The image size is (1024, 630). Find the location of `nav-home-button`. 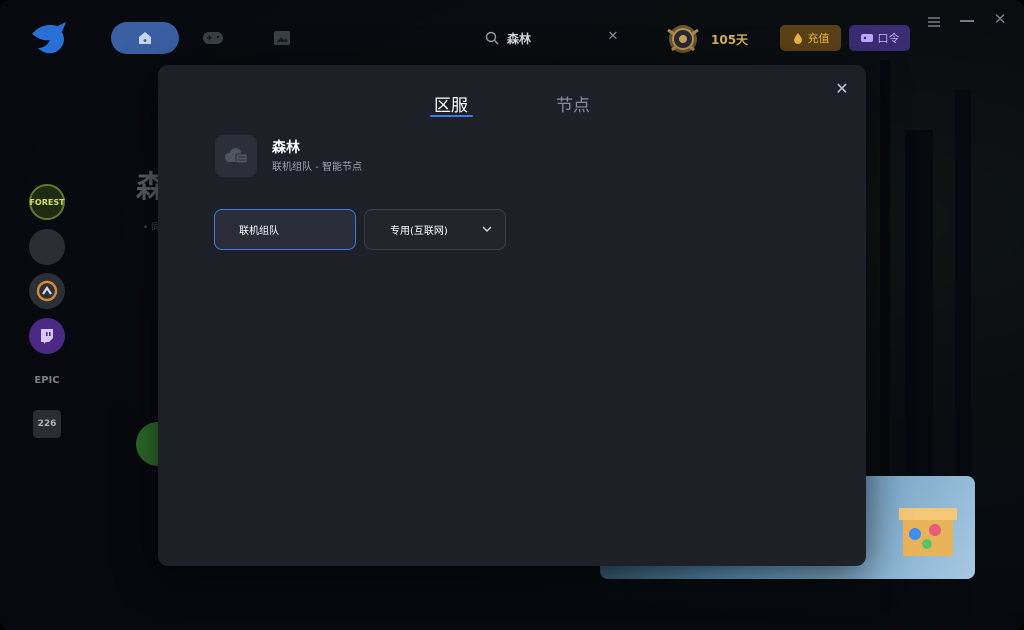

nav-home-button is located at coordinates (145, 38).